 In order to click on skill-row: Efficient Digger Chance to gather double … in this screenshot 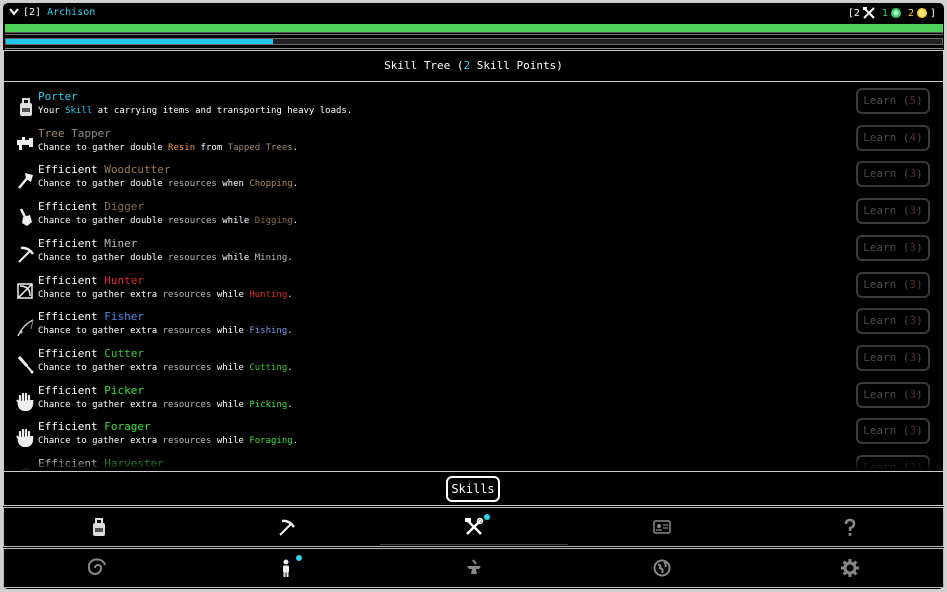, I will do `click(473, 216)`.